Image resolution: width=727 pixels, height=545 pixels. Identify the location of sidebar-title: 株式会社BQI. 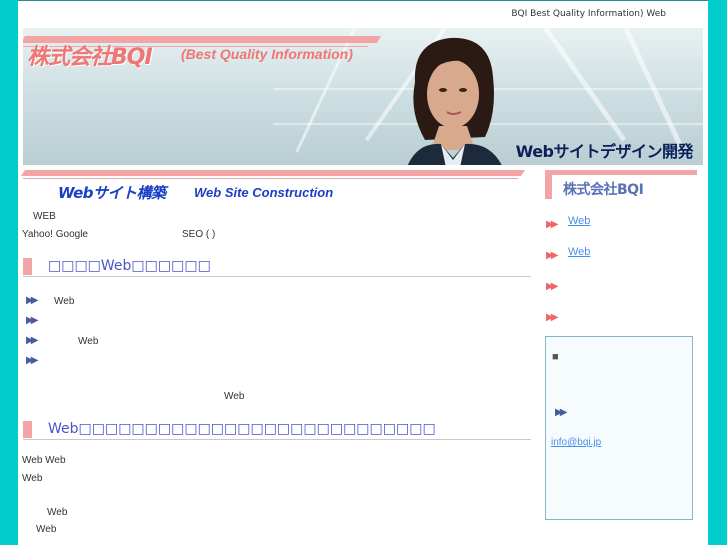
(603, 190).